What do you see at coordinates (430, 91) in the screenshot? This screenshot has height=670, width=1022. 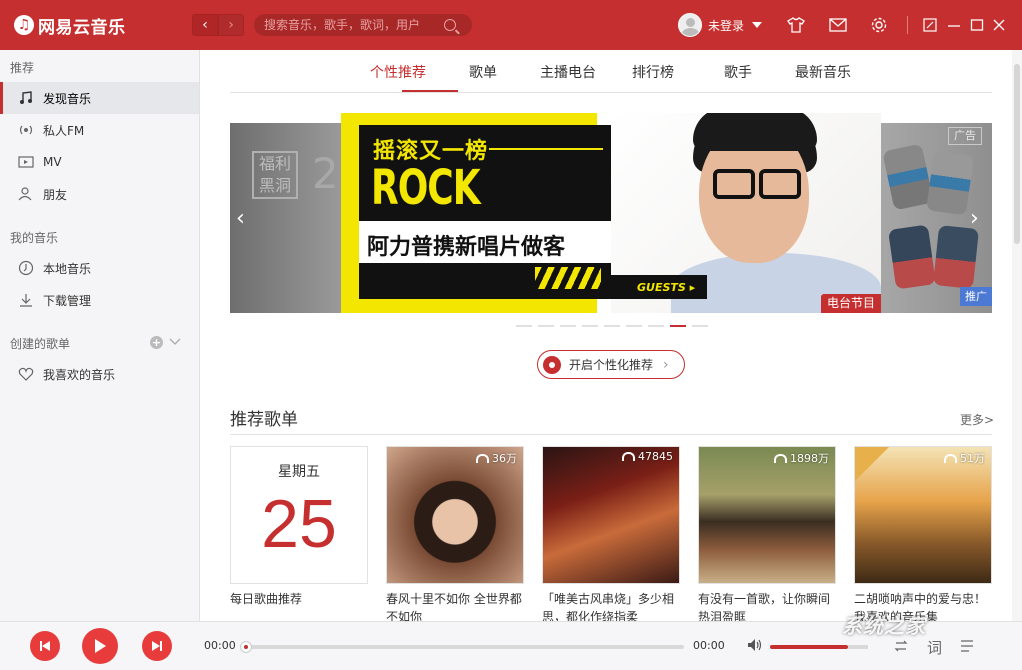 I see `active-tab-indicator` at bounding box center [430, 91].